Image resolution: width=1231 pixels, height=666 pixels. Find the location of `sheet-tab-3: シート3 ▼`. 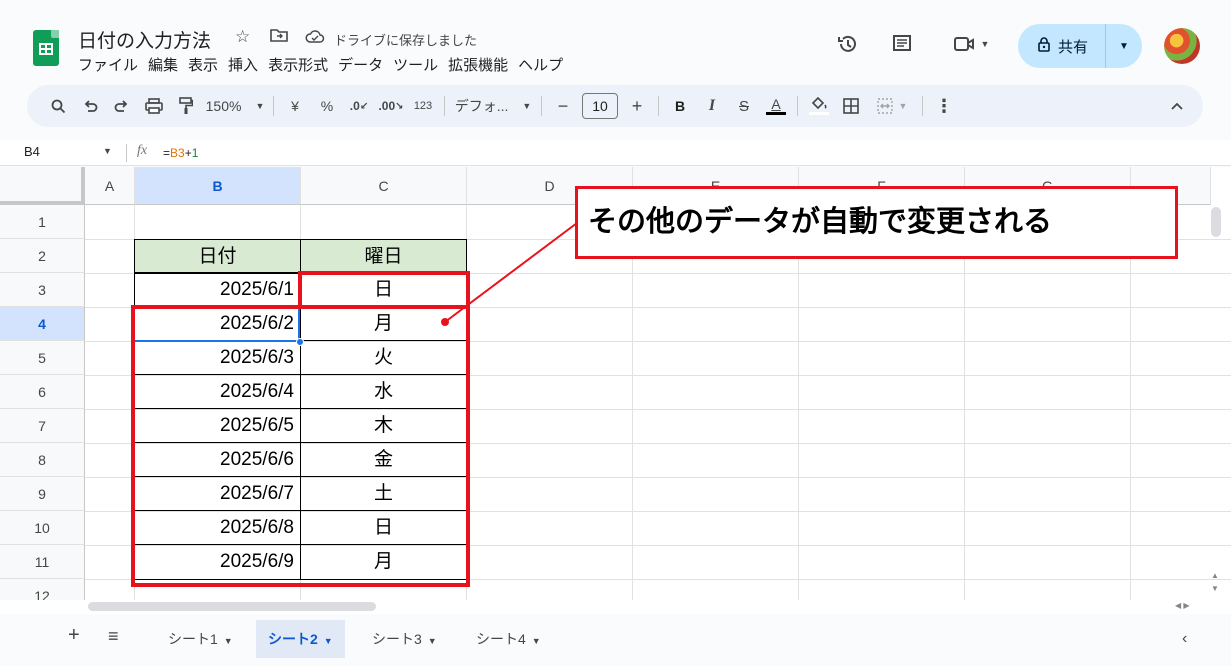

sheet-tab-3: シート3 ▼ is located at coordinates (404, 639).